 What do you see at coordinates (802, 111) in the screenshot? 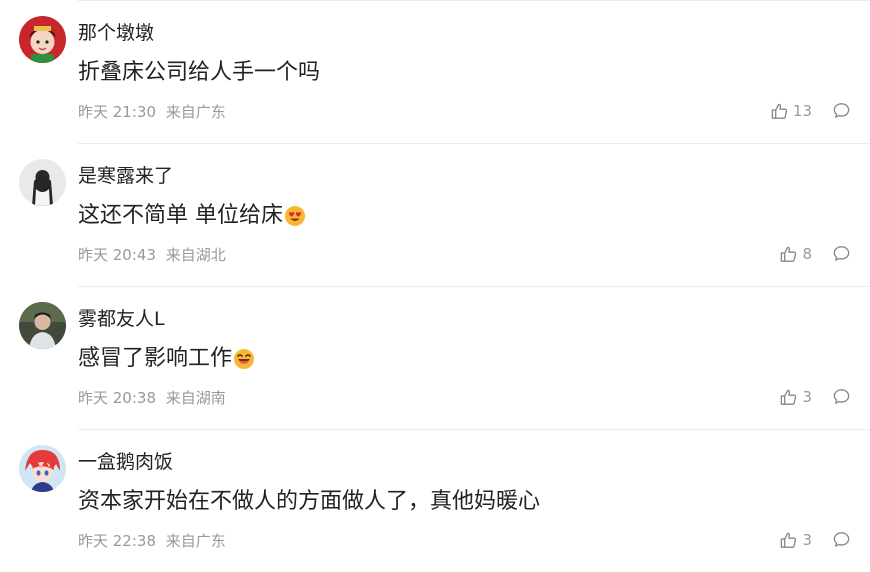
I see `like-count: 13` at bounding box center [802, 111].